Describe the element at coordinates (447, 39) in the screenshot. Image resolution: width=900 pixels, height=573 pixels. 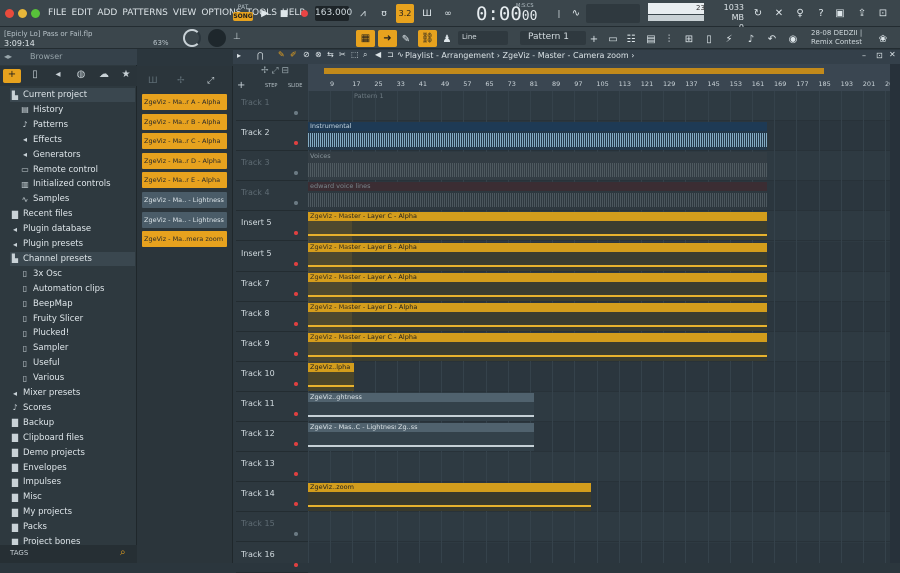
I see `stamp-icon: ♟` at that location.